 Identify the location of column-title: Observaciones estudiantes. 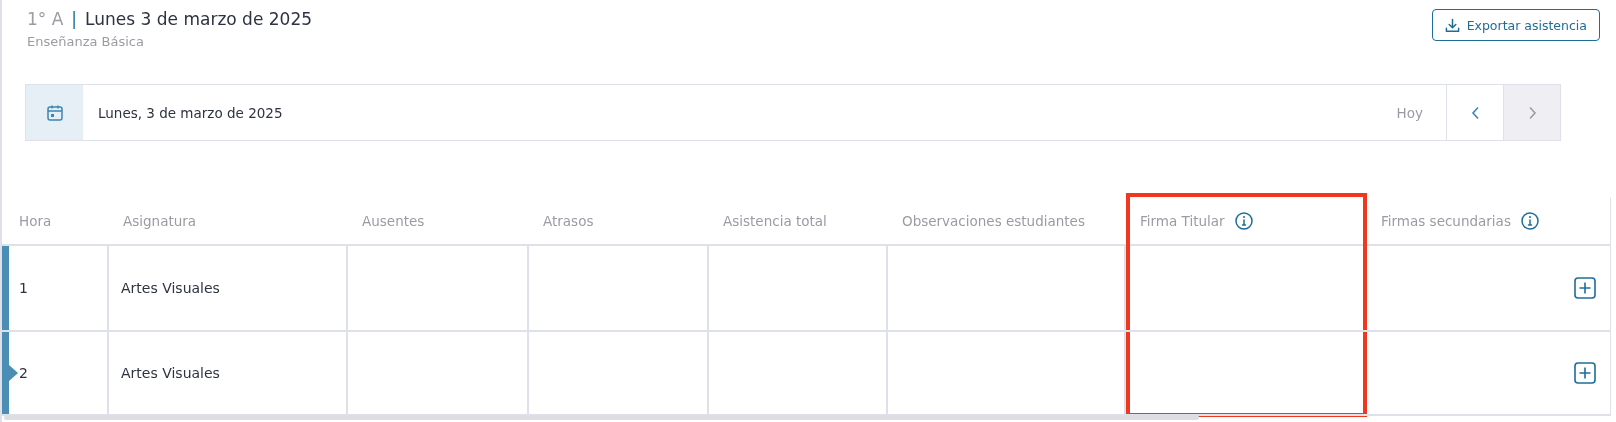
(993, 221).